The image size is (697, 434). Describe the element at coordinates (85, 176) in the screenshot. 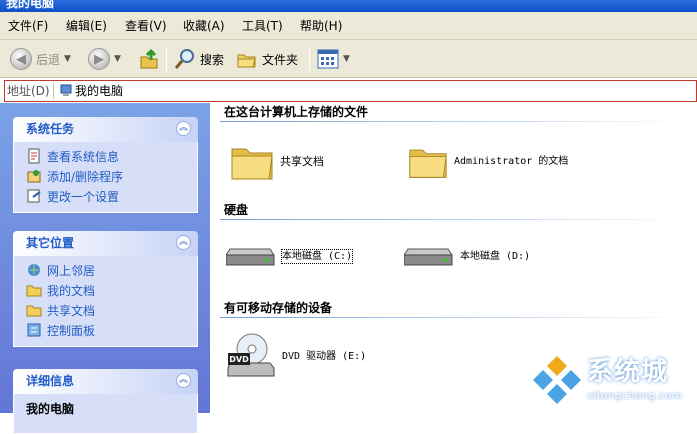

I see `link-label: 添加/删除程序` at that location.